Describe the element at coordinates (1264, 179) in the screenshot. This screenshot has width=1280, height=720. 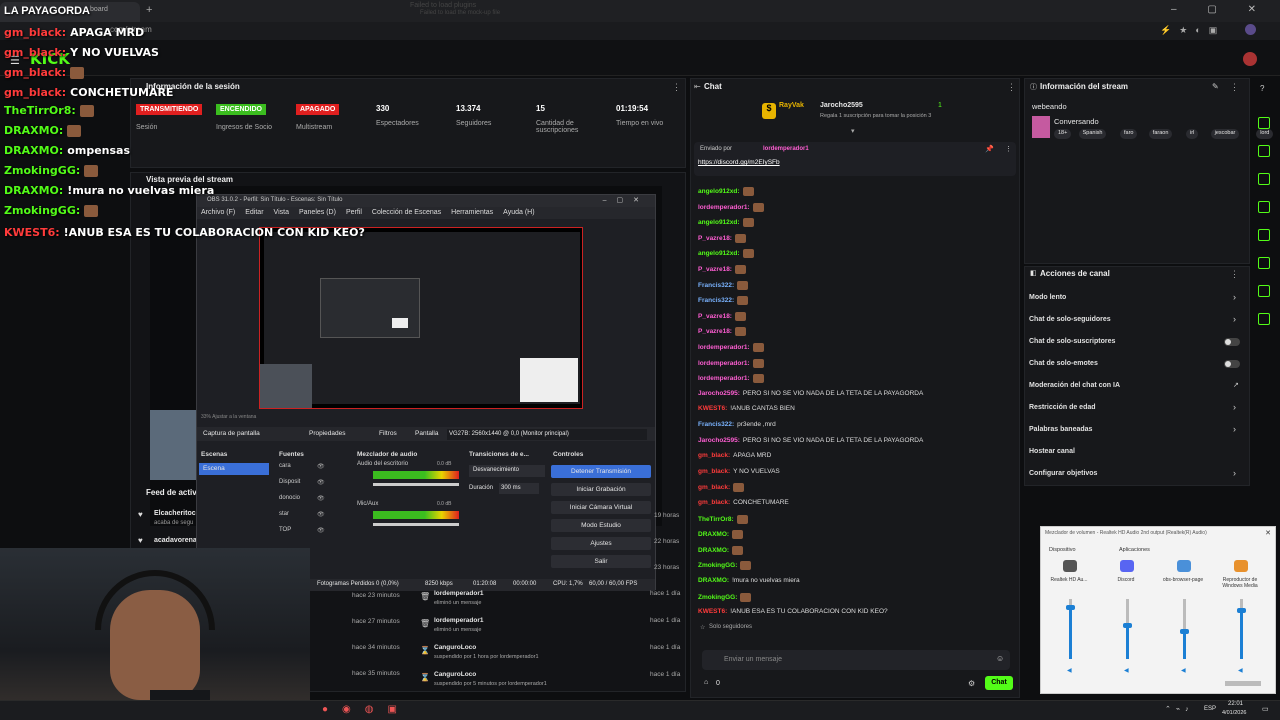
I see `bookmark-icon` at that location.